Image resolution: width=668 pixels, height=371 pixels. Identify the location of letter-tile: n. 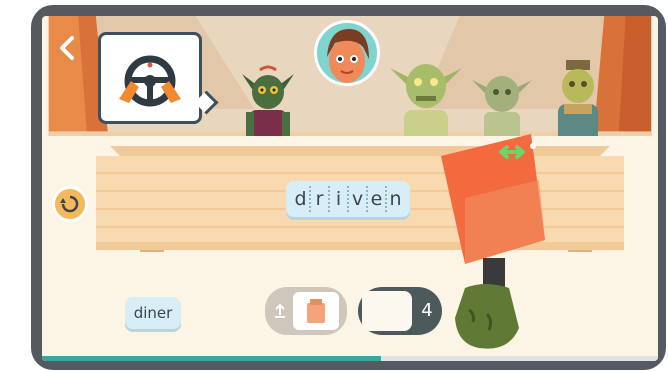
(395, 199).